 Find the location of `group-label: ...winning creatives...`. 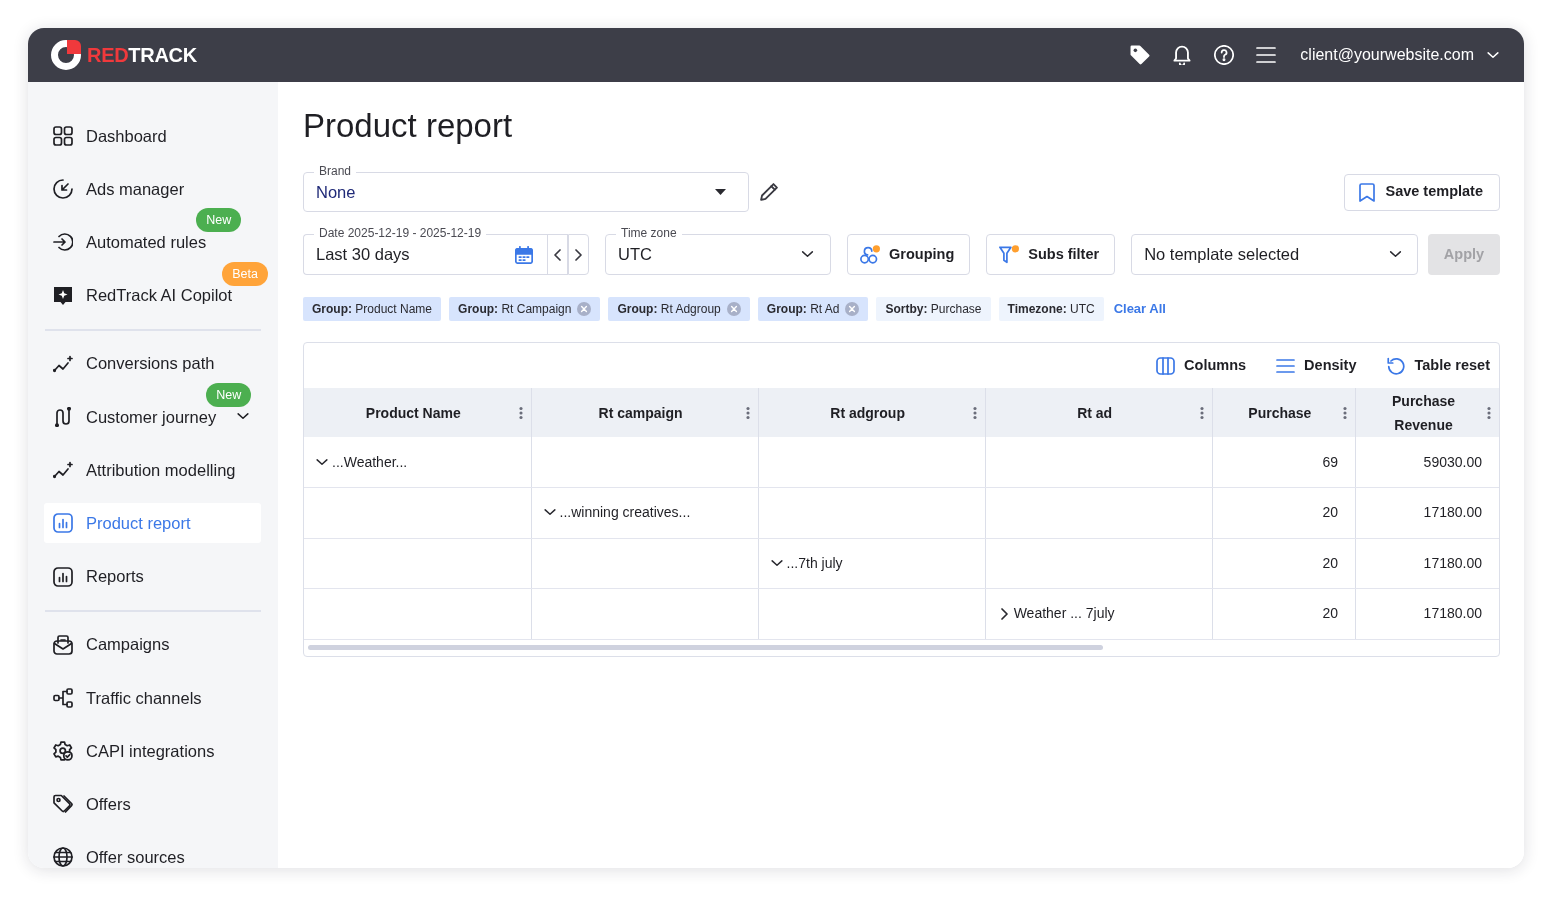

group-label: ...winning creatives... is located at coordinates (625, 513).